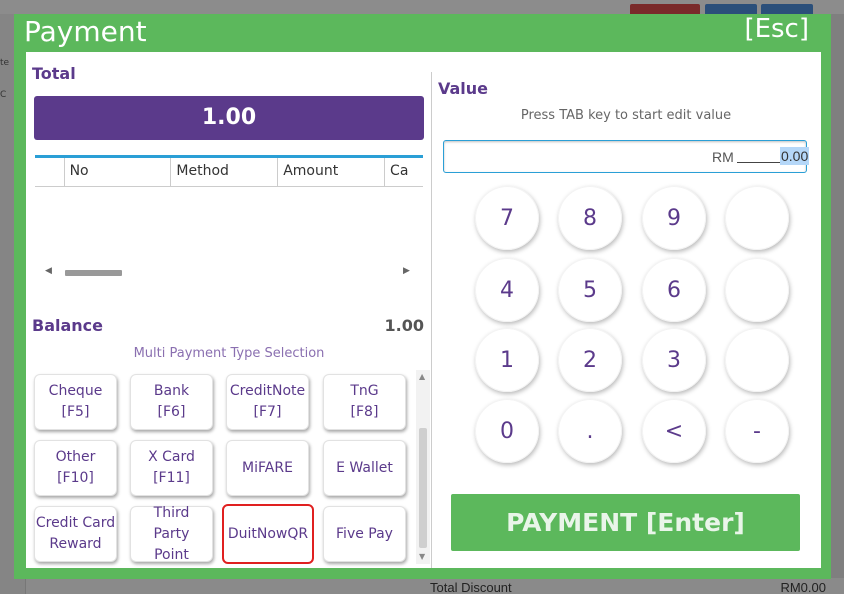 This screenshot has height=594, width=844. What do you see at coordinates (364, 534) in the screenshot?
I see `payment-type-fivepay-button: Five Pay` at bounding box center [364, 534].